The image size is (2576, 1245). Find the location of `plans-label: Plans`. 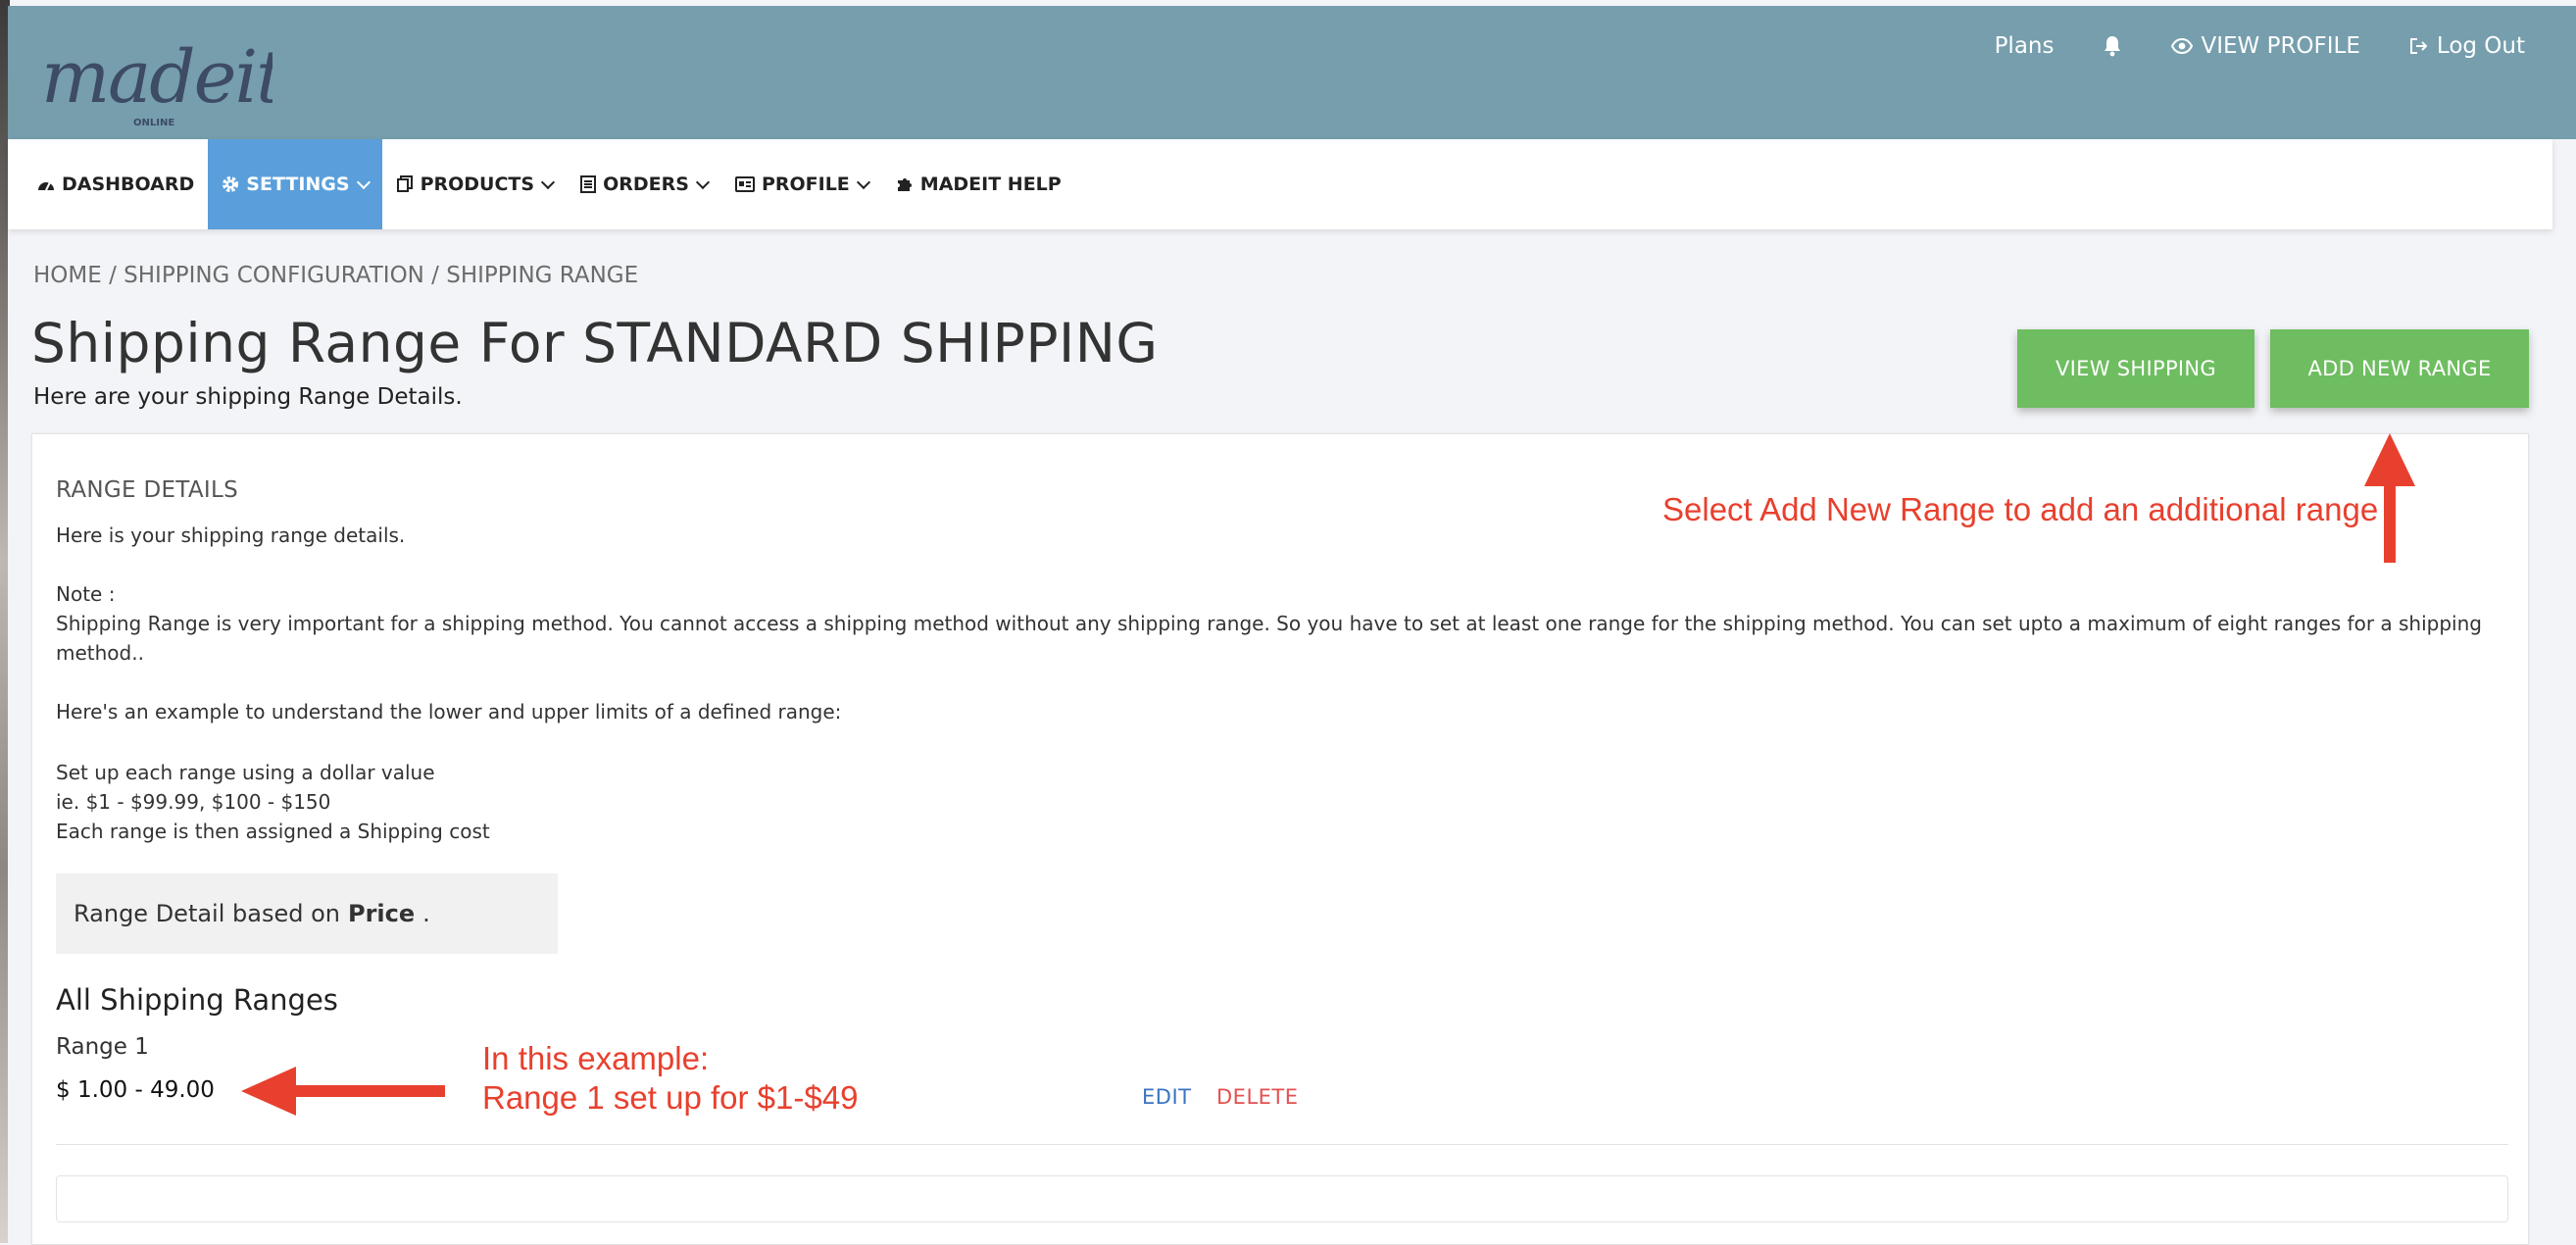

plans-label: Plans is located at coordinates (2024, 46).